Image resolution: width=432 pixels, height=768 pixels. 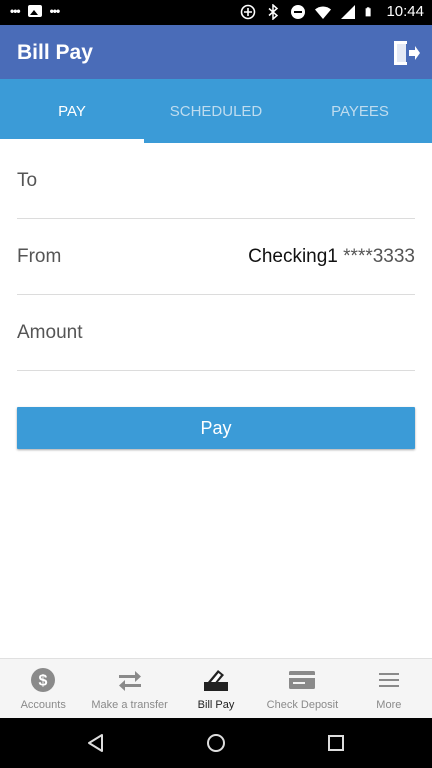 I want to click on nav-more: More, so click(x=389, y=688).